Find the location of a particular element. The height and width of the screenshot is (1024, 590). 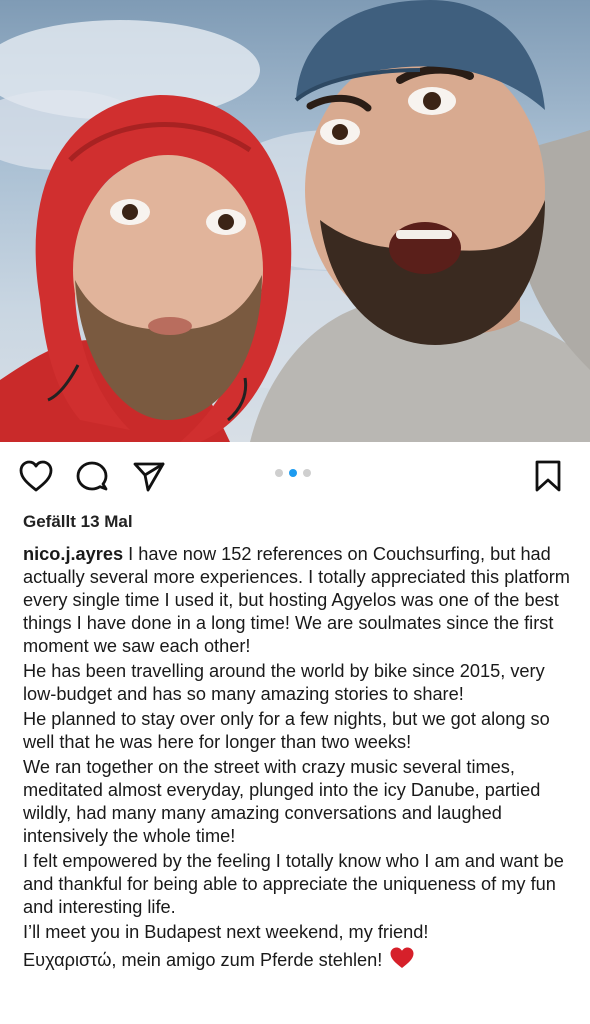

share-button is located at coordinates (149, 476).